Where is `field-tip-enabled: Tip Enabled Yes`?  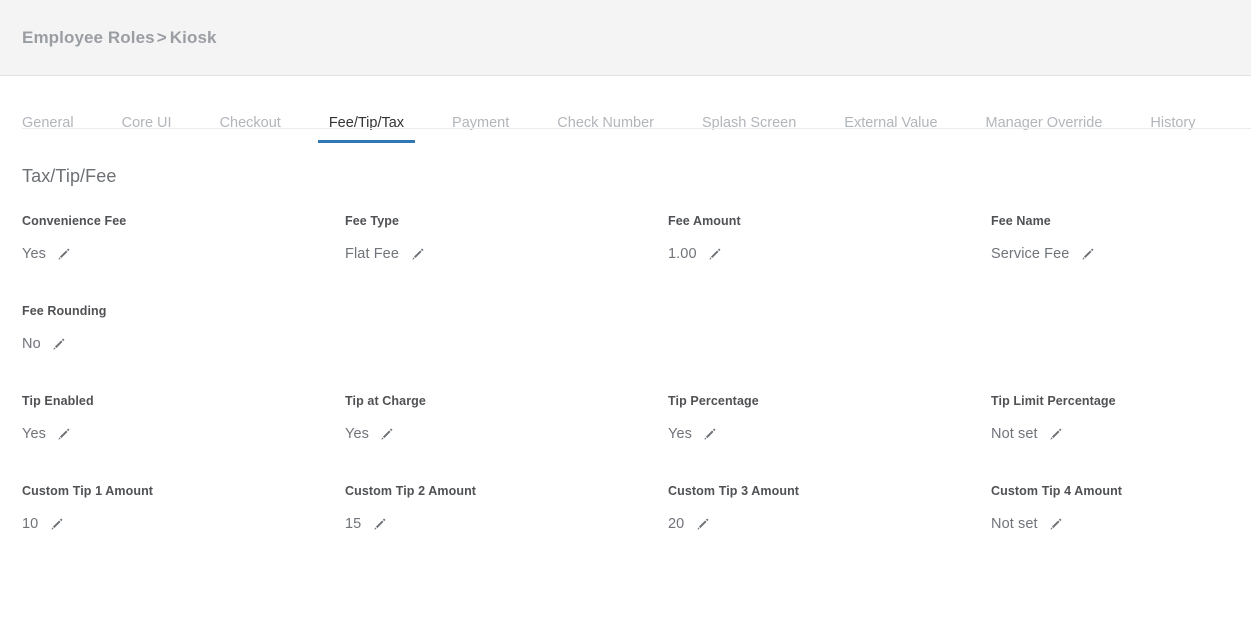 field-tip-enabled: Tip Enabled Yes is located at coordinates (183, 423).